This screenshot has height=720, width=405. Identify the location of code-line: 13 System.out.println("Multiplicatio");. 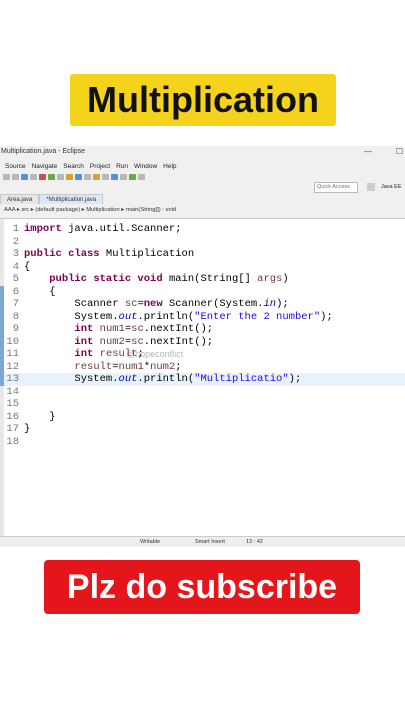
(202, 379).